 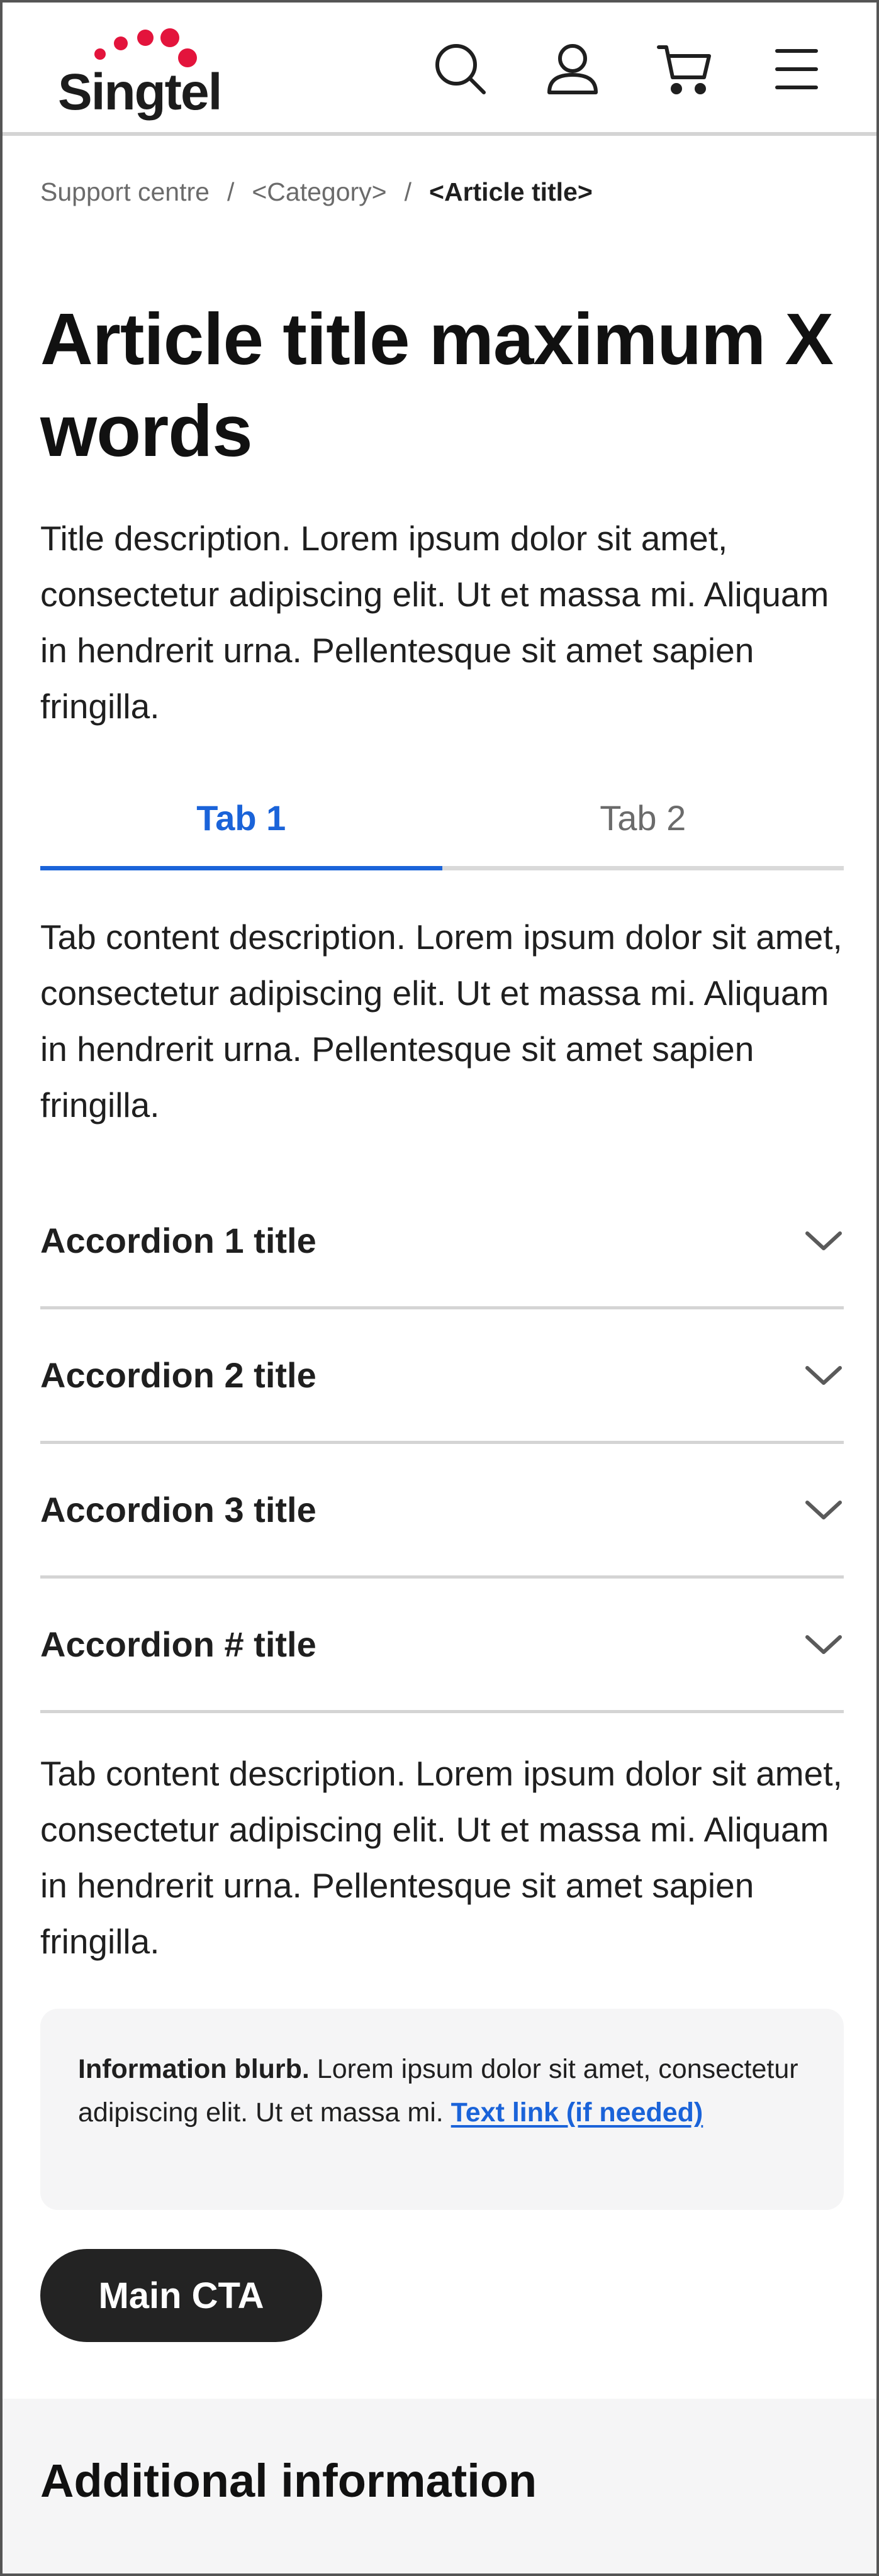 I want to click on user-icon, so click(x=572, y=69).